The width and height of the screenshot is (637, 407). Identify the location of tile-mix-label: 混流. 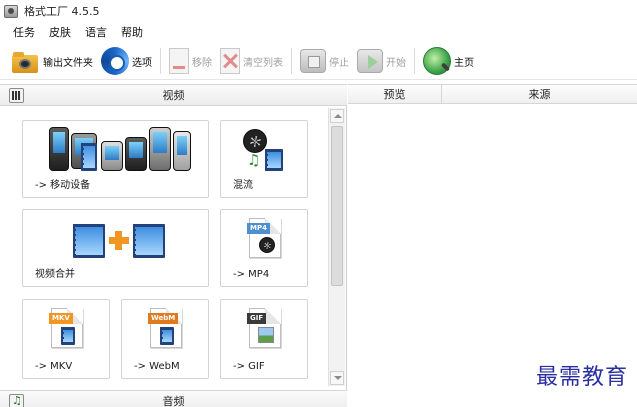
(243, 185).